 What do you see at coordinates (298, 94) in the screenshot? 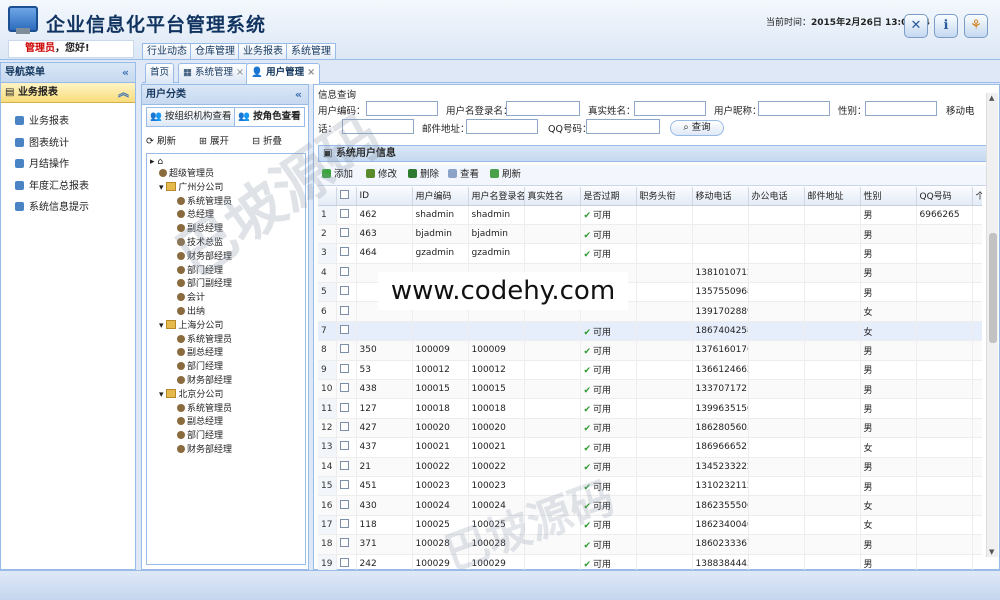
I see `collapse-category-icon: «` at bounding box center [298, 94].